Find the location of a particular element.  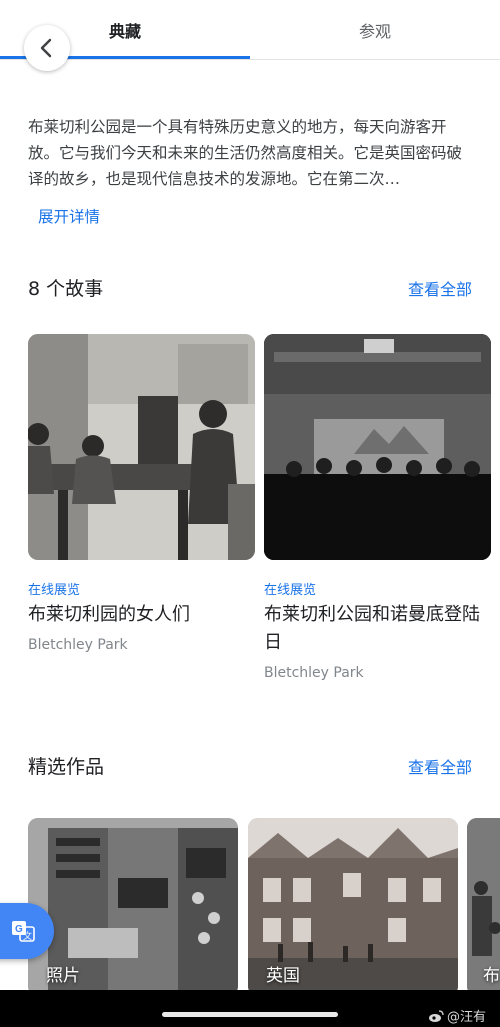

stories-heading: 8 个故事 is located at coordinates (66, 289).